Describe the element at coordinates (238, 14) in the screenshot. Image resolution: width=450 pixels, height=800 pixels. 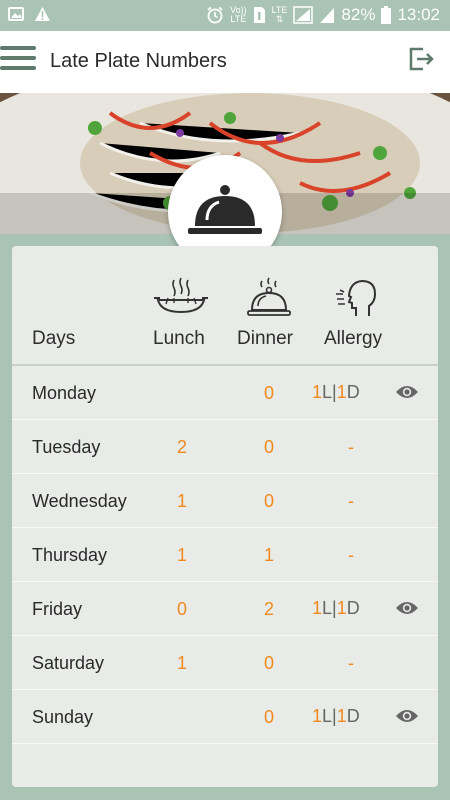
I see `volte-indicator: Vo)) LTE` at that location.